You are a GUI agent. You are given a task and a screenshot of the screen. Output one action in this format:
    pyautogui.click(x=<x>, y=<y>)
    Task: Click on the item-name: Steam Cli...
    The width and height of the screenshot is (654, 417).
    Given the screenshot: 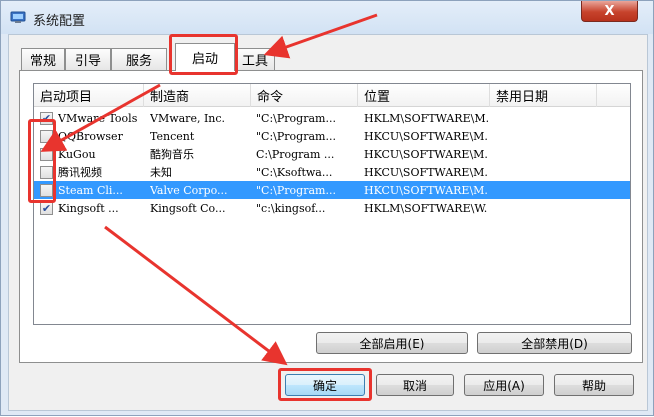 What is the action you would take?
    pyautogui.click(x=90, y=190)
    